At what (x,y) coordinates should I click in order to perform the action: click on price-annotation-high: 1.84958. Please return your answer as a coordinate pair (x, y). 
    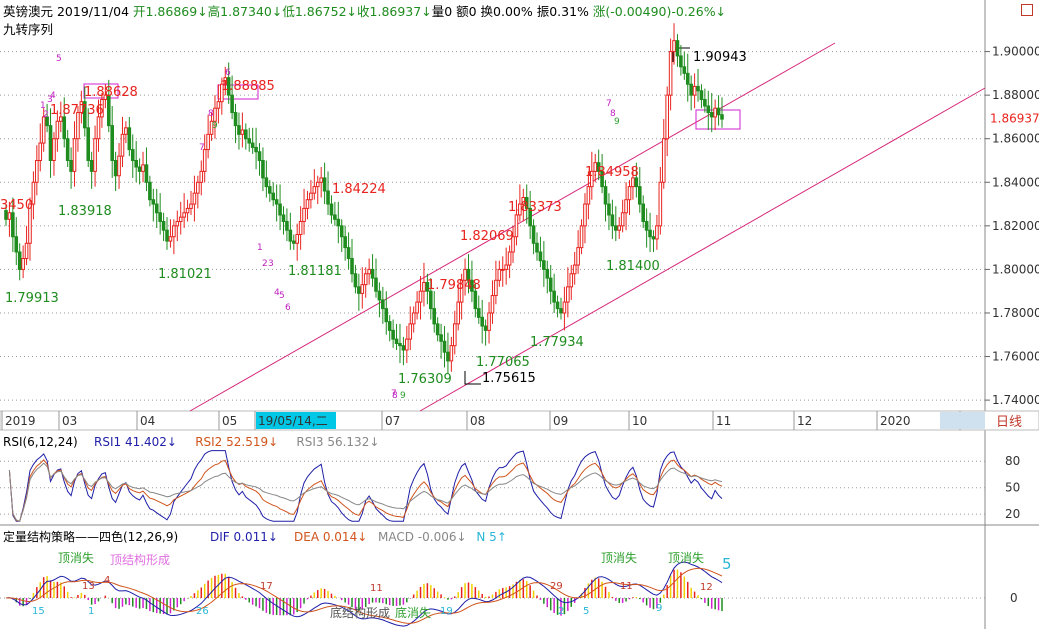
    Looking at the image, I should click on (612, 172).